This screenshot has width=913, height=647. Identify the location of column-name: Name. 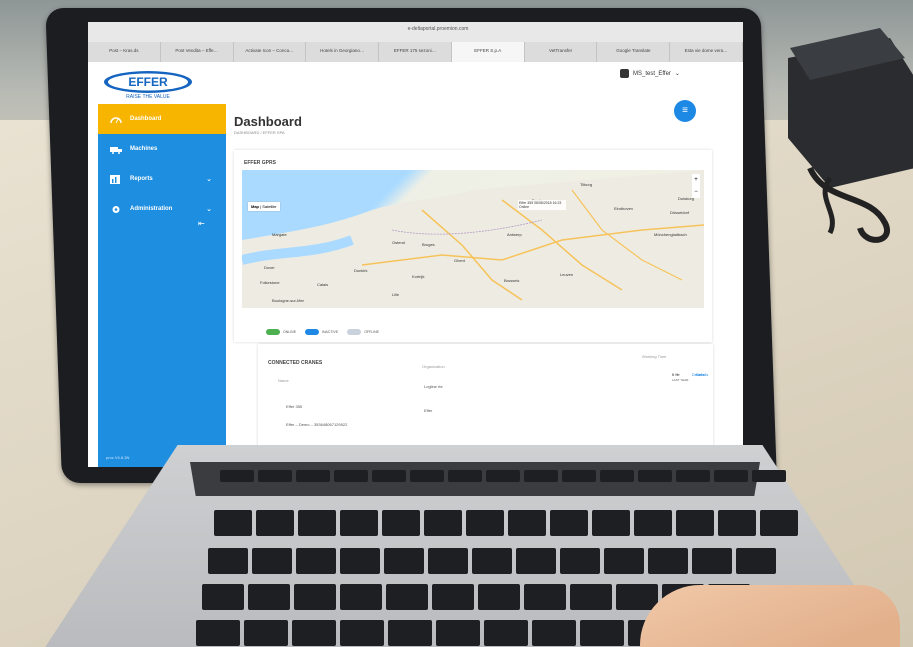
(283, 380).